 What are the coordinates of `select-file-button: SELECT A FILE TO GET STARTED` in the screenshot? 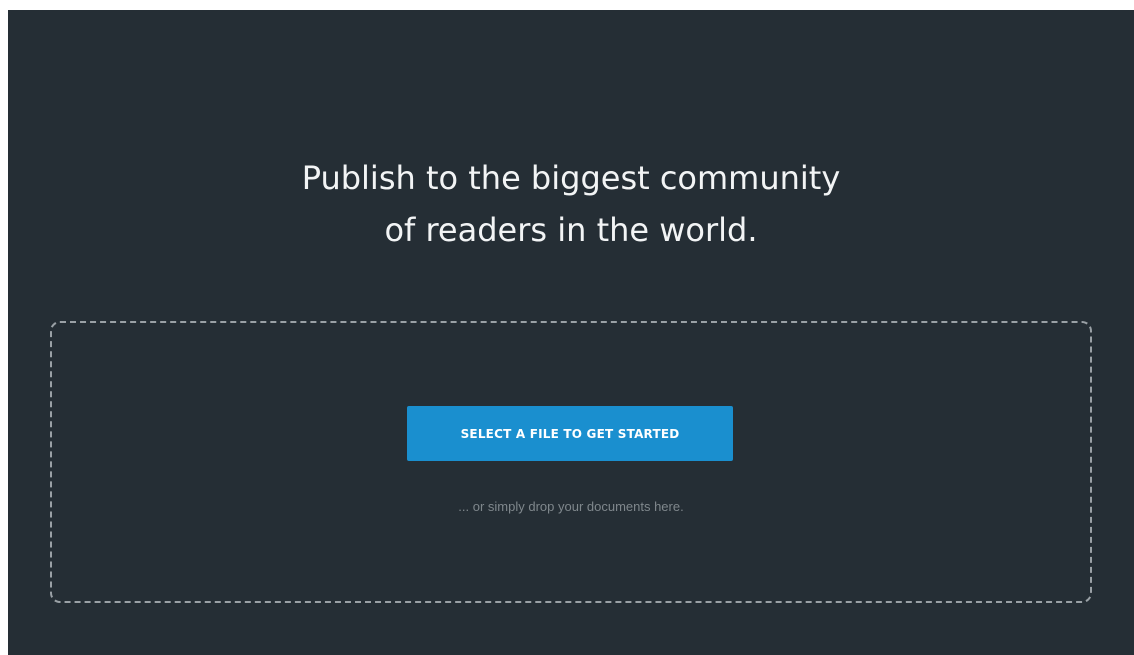 It's located at (570, 433).